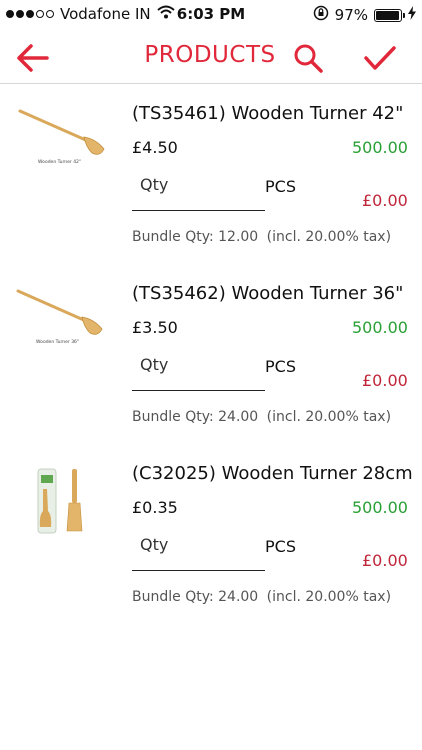 Image resolution: width=422 pixels, height=750 pixels. Describe the element at coordinates (321, 15) in the screenshot. I see `orientation-lock-icon` at that location.